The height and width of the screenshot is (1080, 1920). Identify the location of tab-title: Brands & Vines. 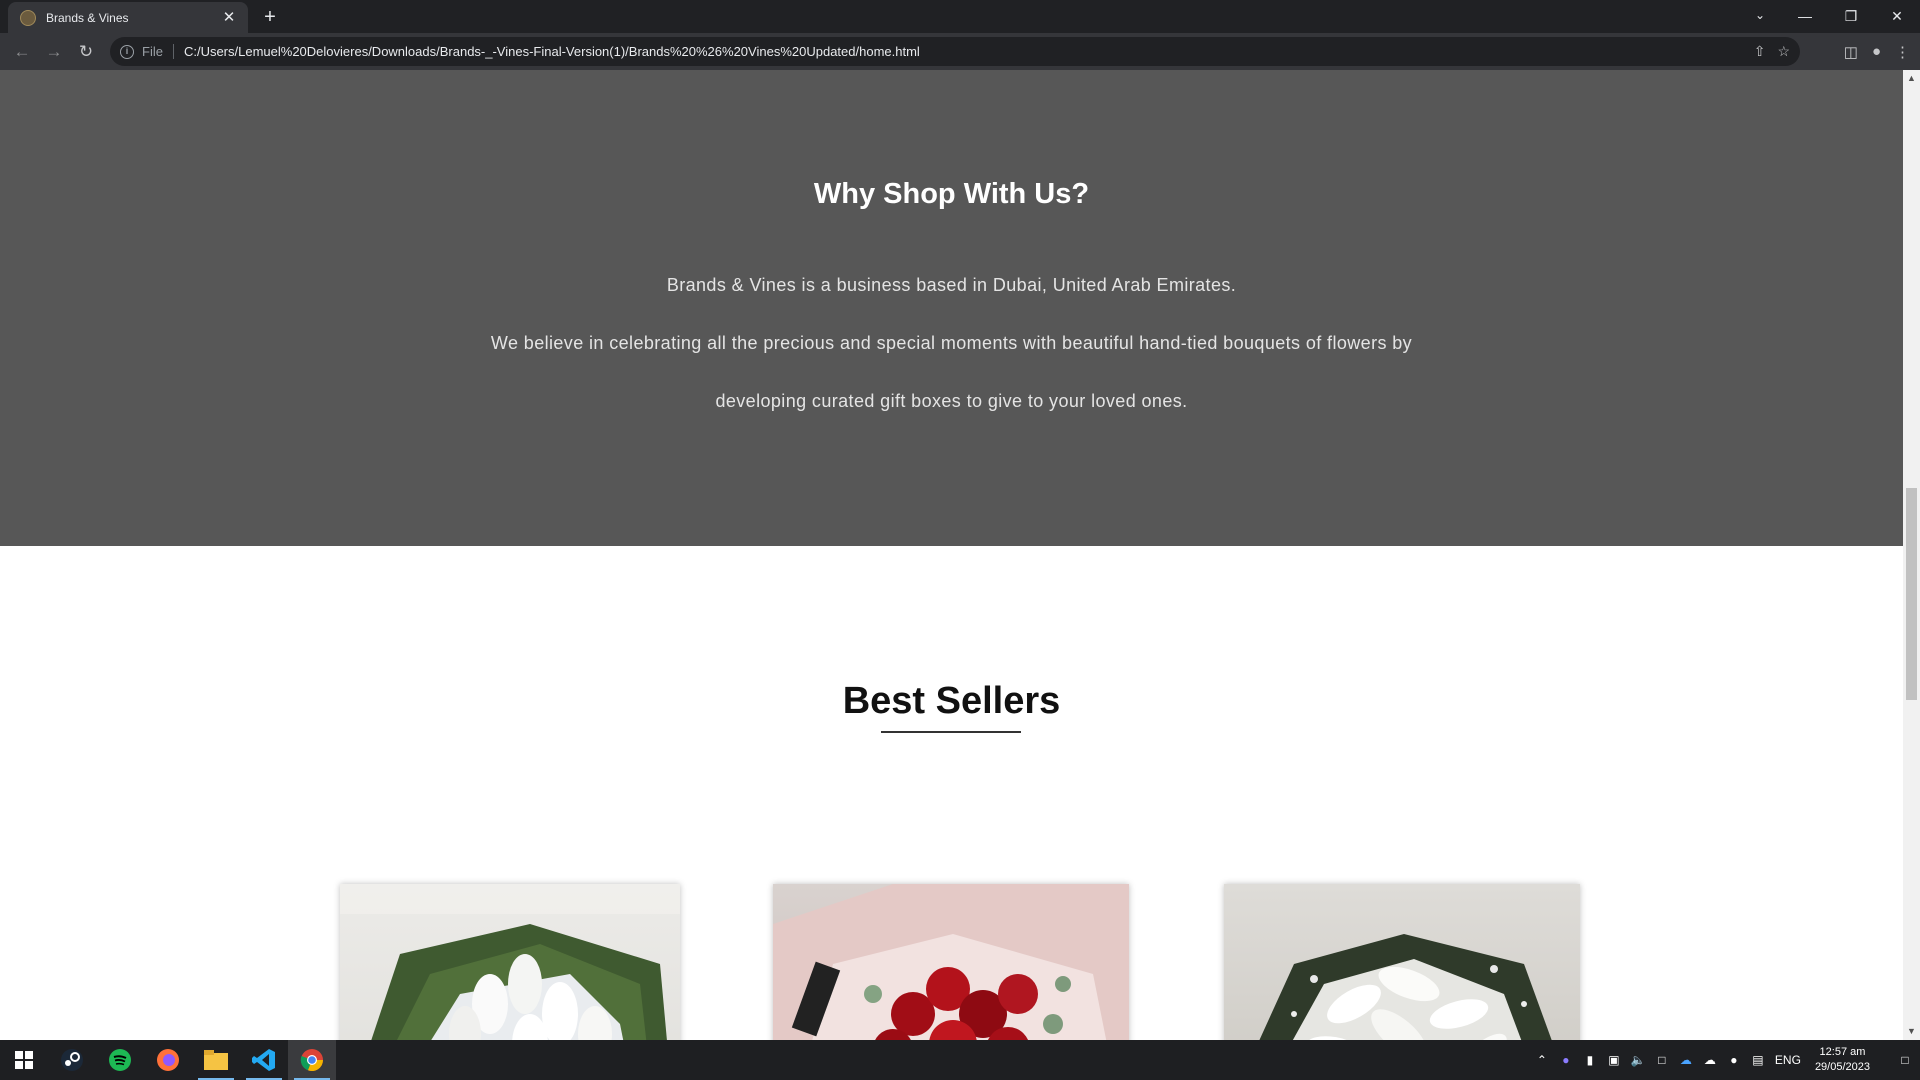
(87, 17).